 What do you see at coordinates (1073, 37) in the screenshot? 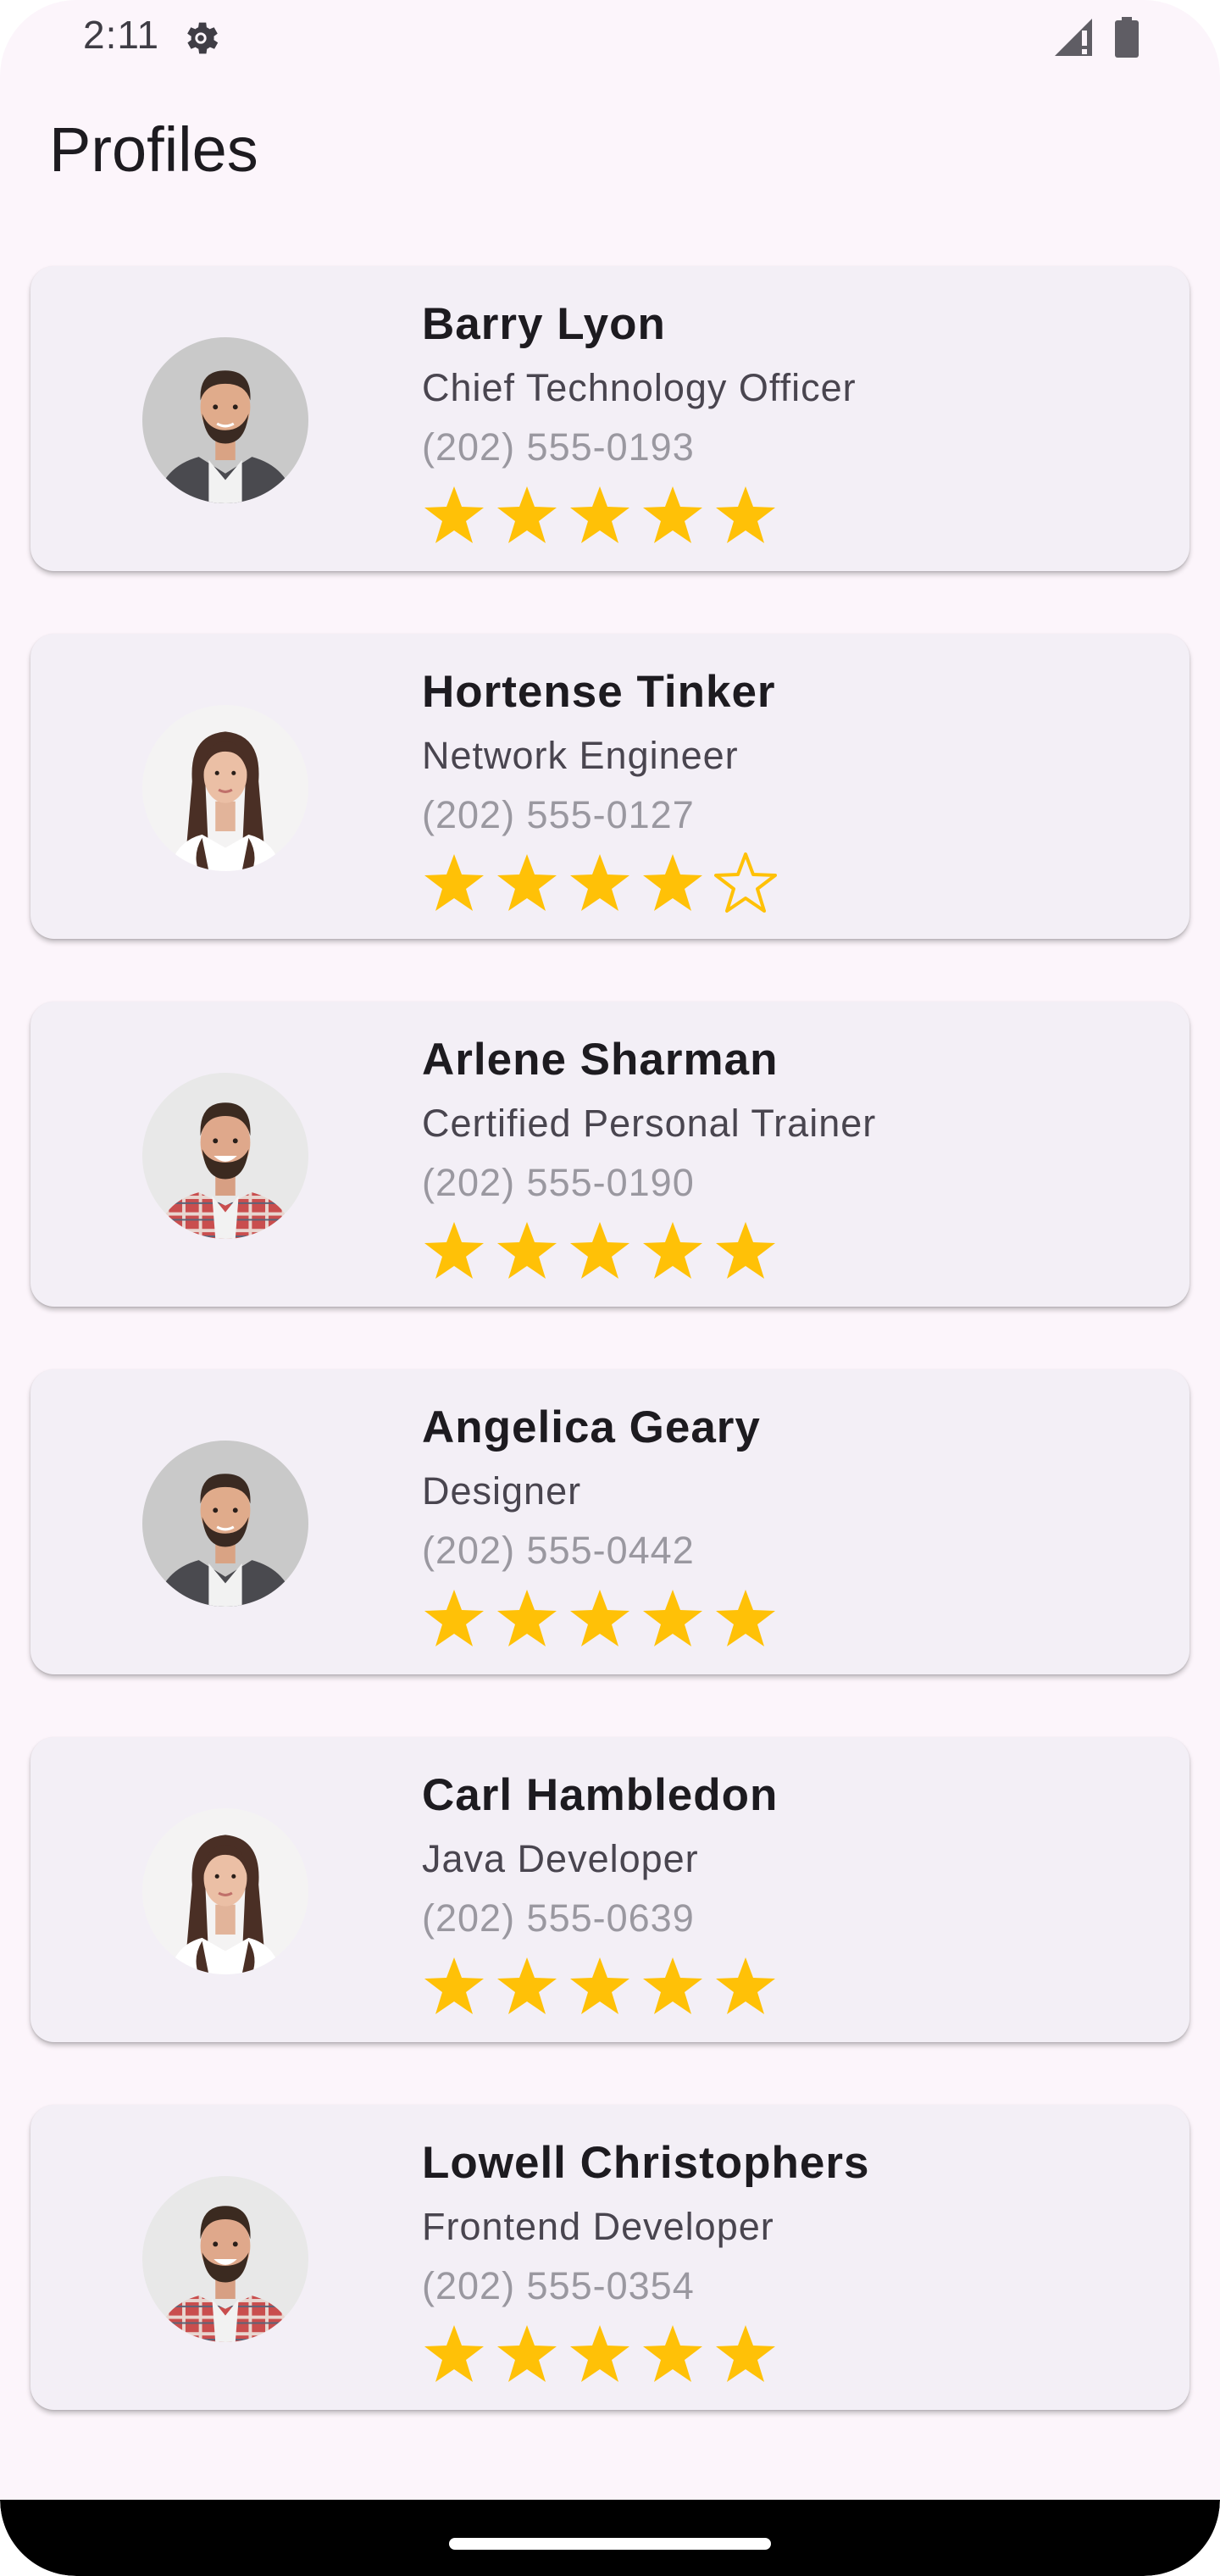
I see `signal-icon` at bounding box center [1073, 37].